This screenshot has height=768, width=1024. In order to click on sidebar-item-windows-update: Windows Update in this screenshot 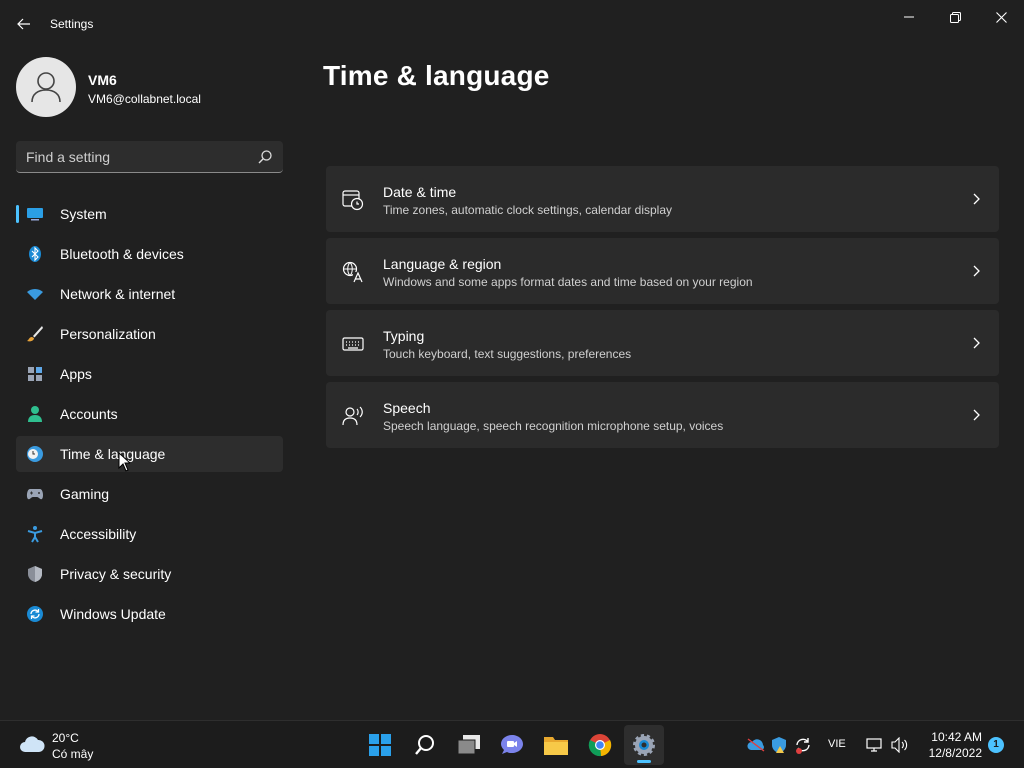, I will do `click(149, 614)`.